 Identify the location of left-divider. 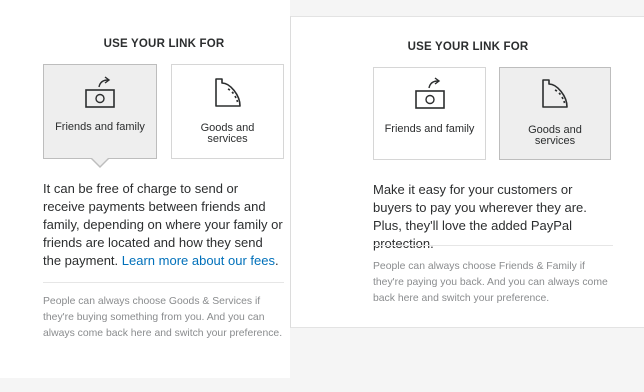
(163, 282).